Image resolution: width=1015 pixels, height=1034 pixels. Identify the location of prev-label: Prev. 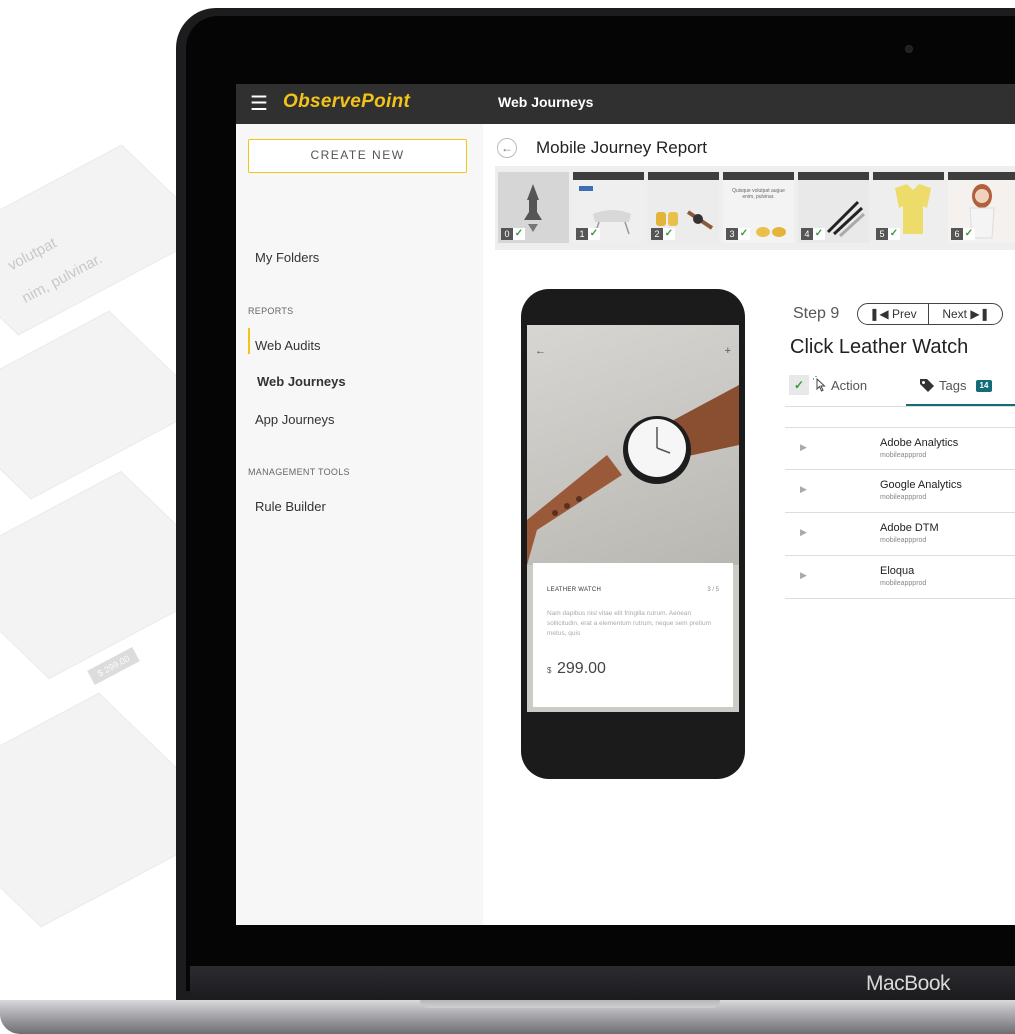
(904, 314).